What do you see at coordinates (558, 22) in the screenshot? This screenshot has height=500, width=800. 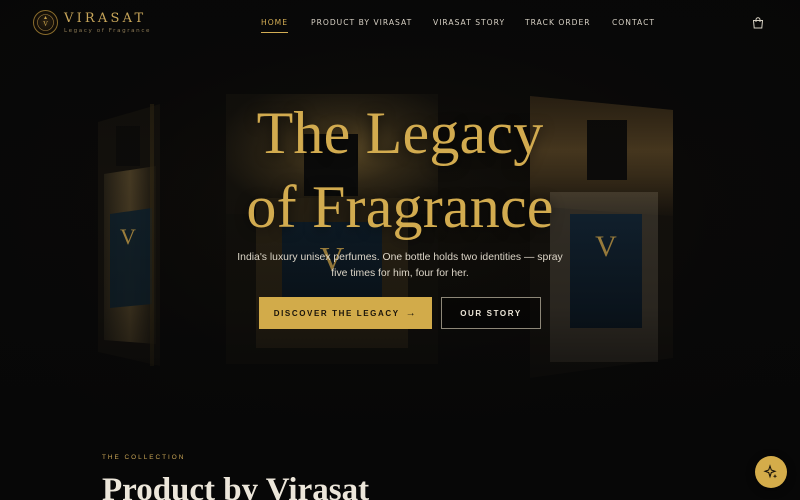 I see `nav-item-track-order: TRACK ORDER` at bounding box center [558, 22].